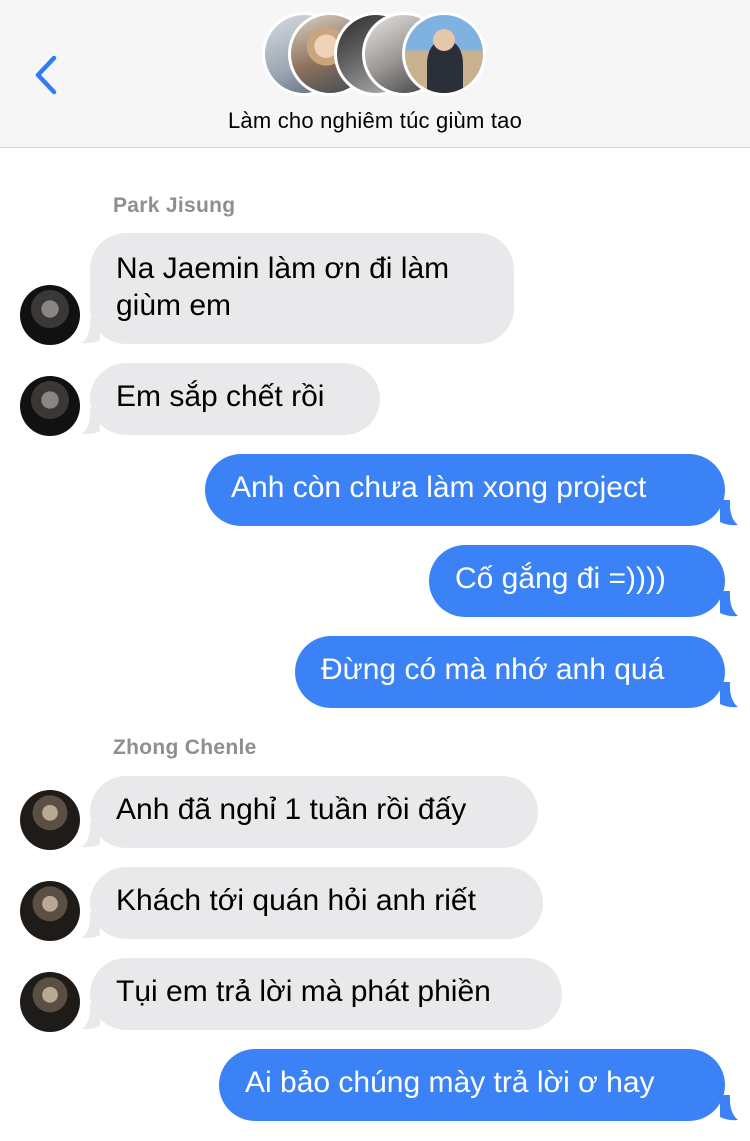 This screenshot has height=1141, width=750. I want to click on chevron-left-icon, so click(46, 75).